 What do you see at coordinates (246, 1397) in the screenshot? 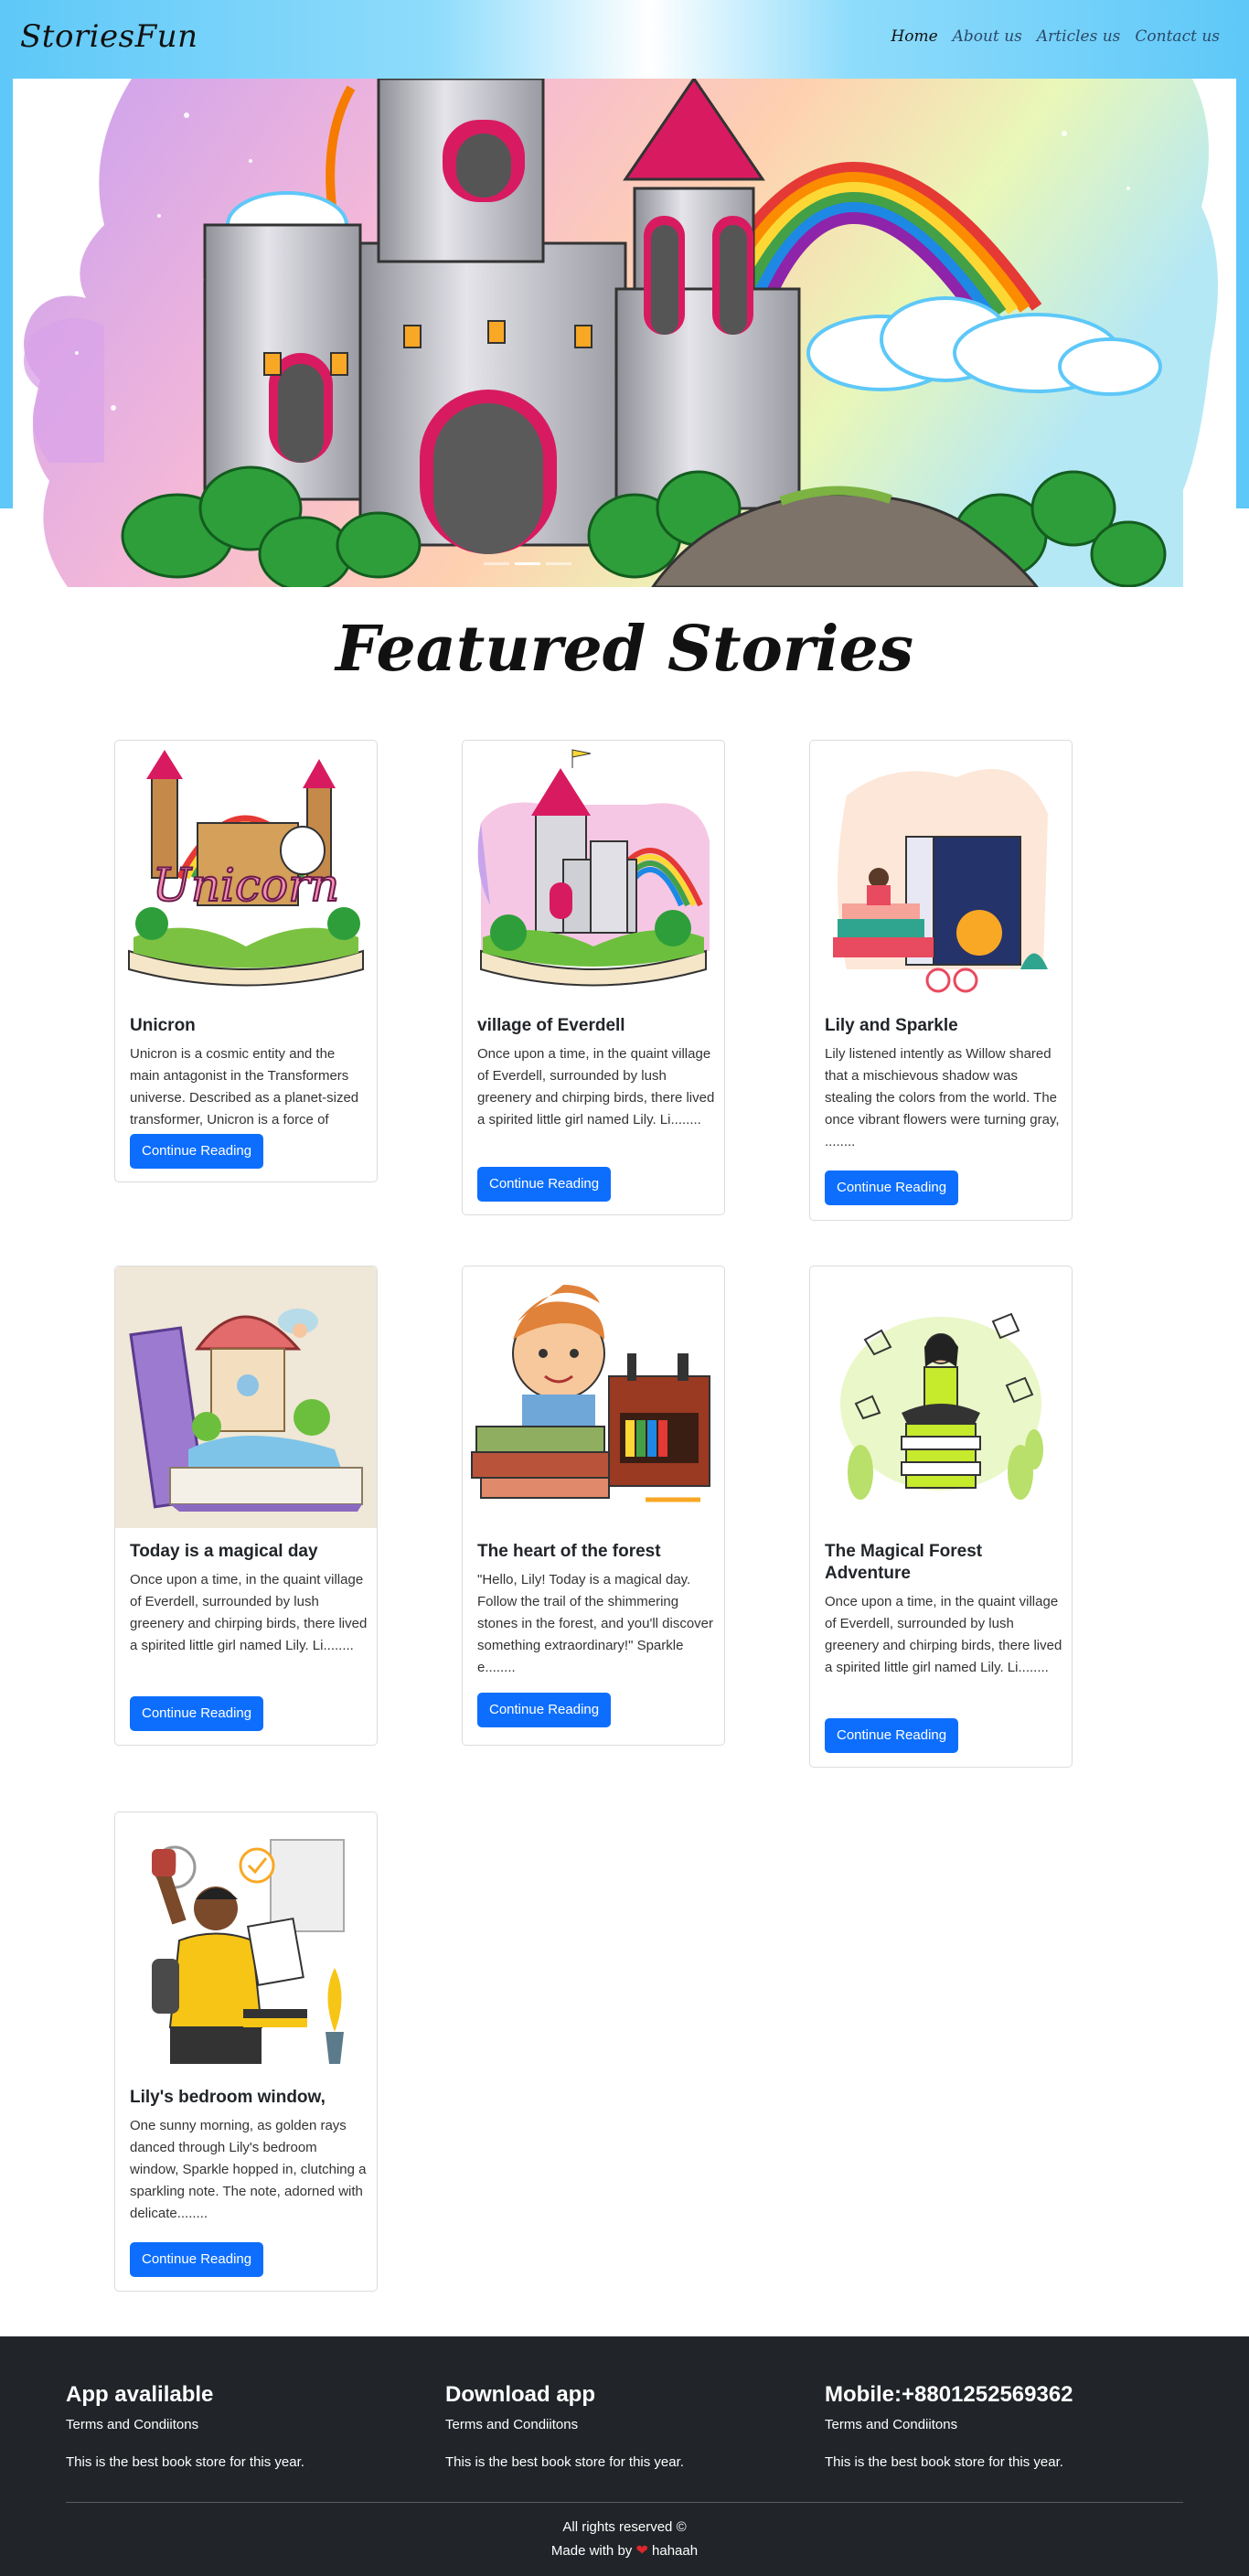
I see `card-image-mushroom-house` at bounding box center [246, 1397].